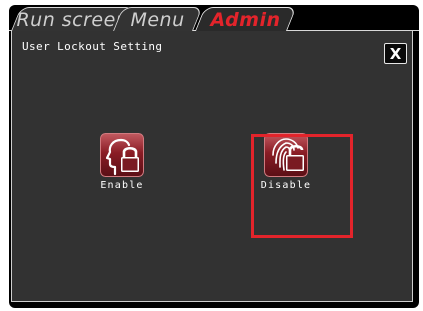 This screenshot has width=423, height=311. I want to click on tab-admin: Admin, so click(246, 19).